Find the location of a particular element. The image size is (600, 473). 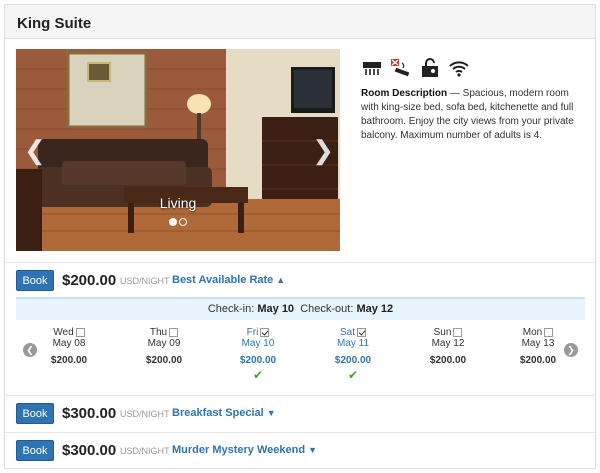

day-of-week: Thu is located at coordinates (158, 332).